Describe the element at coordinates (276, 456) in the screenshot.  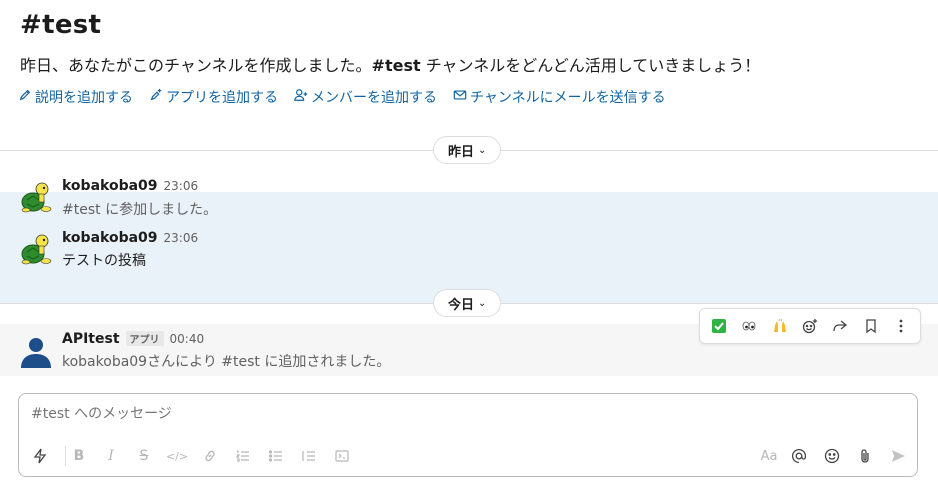
I see `bulleted-list-icon` at that location.